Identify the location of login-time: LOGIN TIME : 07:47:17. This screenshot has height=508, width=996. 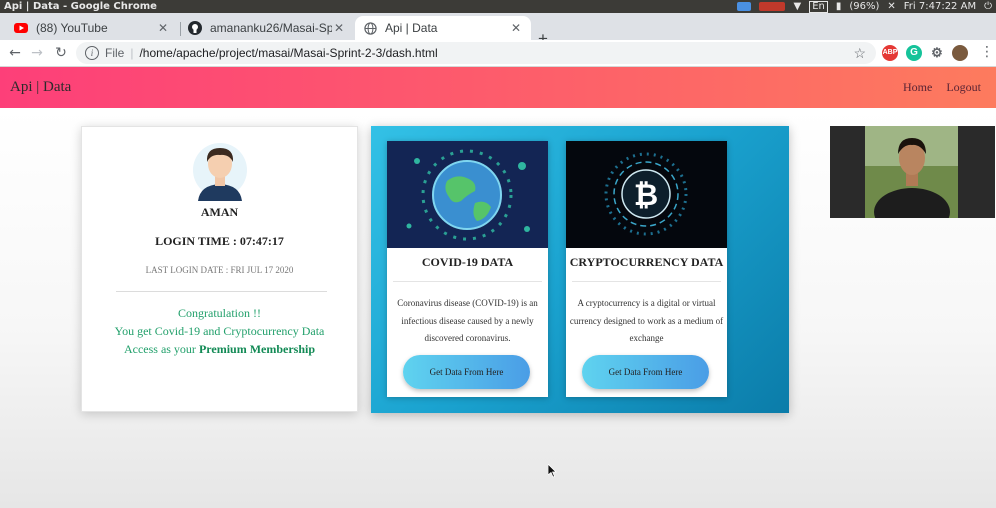
(219, 241).